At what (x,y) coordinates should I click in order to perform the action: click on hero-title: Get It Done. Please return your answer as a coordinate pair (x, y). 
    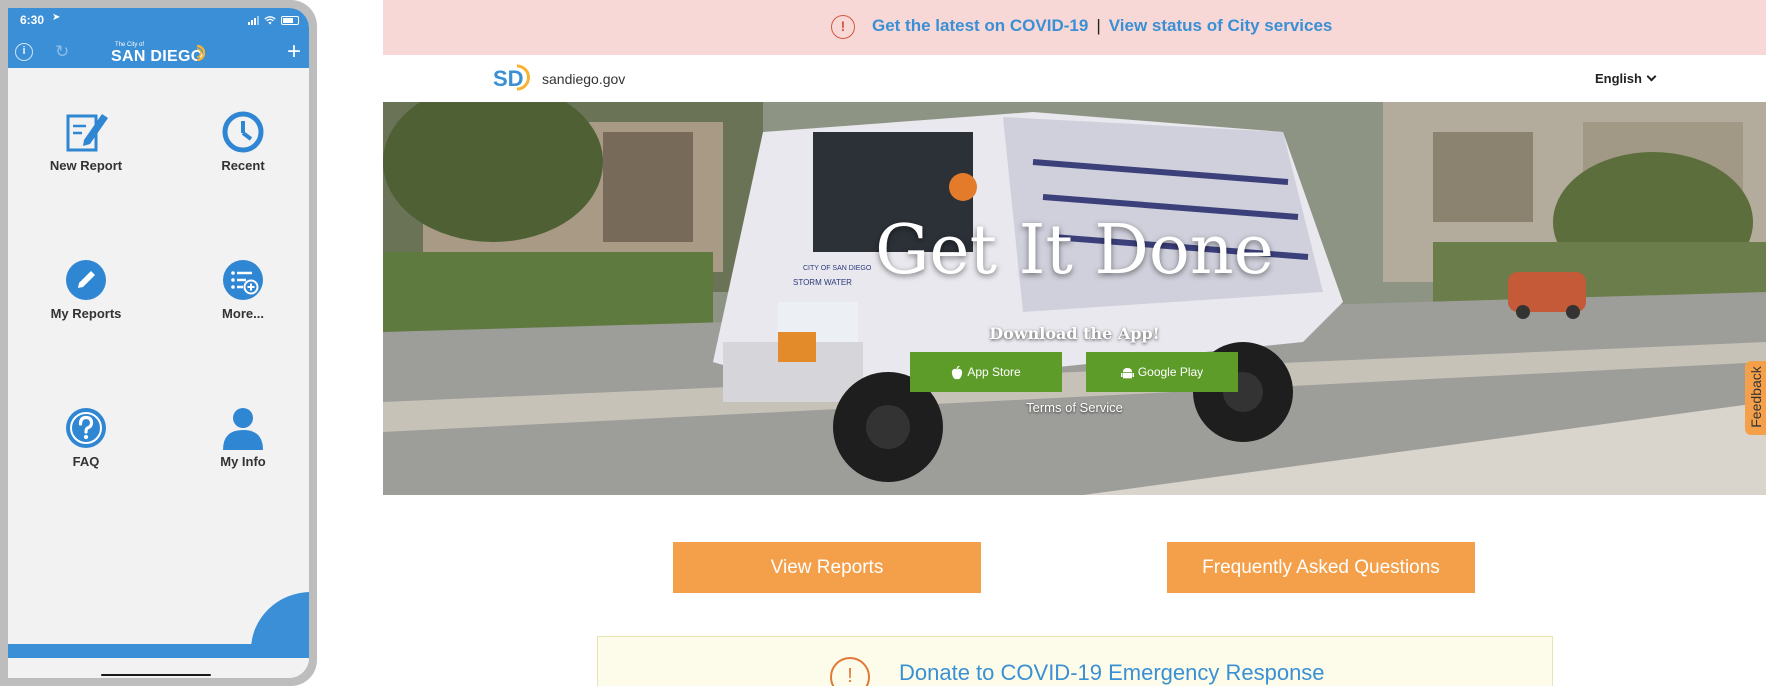
    Looking at the image, I should click on (1074, 250).